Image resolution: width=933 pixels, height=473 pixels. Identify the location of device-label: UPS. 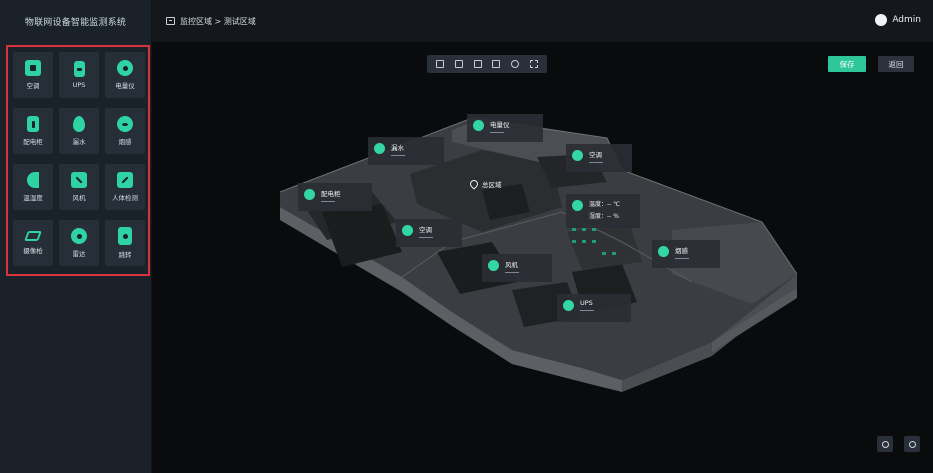
(79, 85).